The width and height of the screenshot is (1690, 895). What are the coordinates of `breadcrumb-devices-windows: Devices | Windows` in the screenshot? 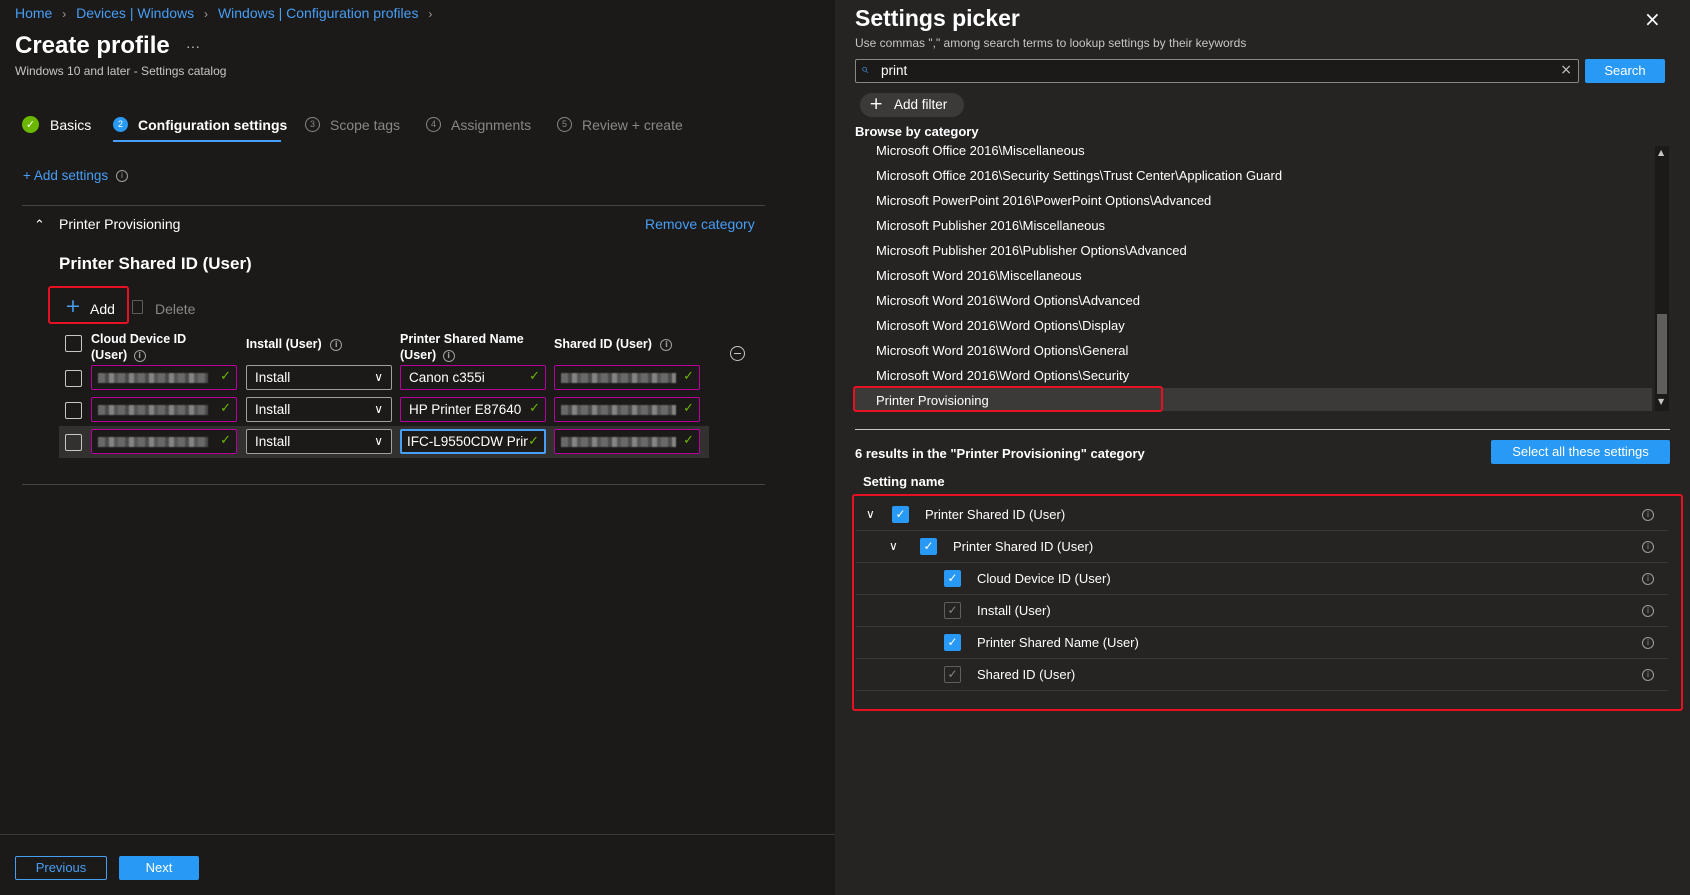 It's located at (135, 13).